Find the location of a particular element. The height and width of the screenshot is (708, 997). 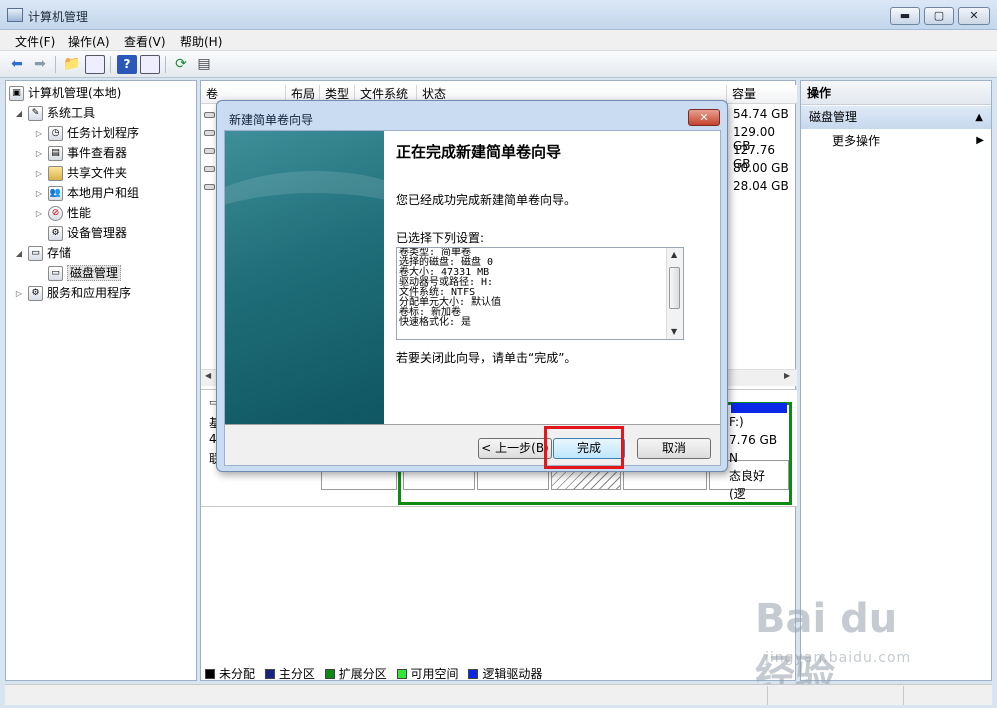

menubar: 文件(F) 操作(A) 查看(V) 帮助(H) is located at coordinates (498, 40).